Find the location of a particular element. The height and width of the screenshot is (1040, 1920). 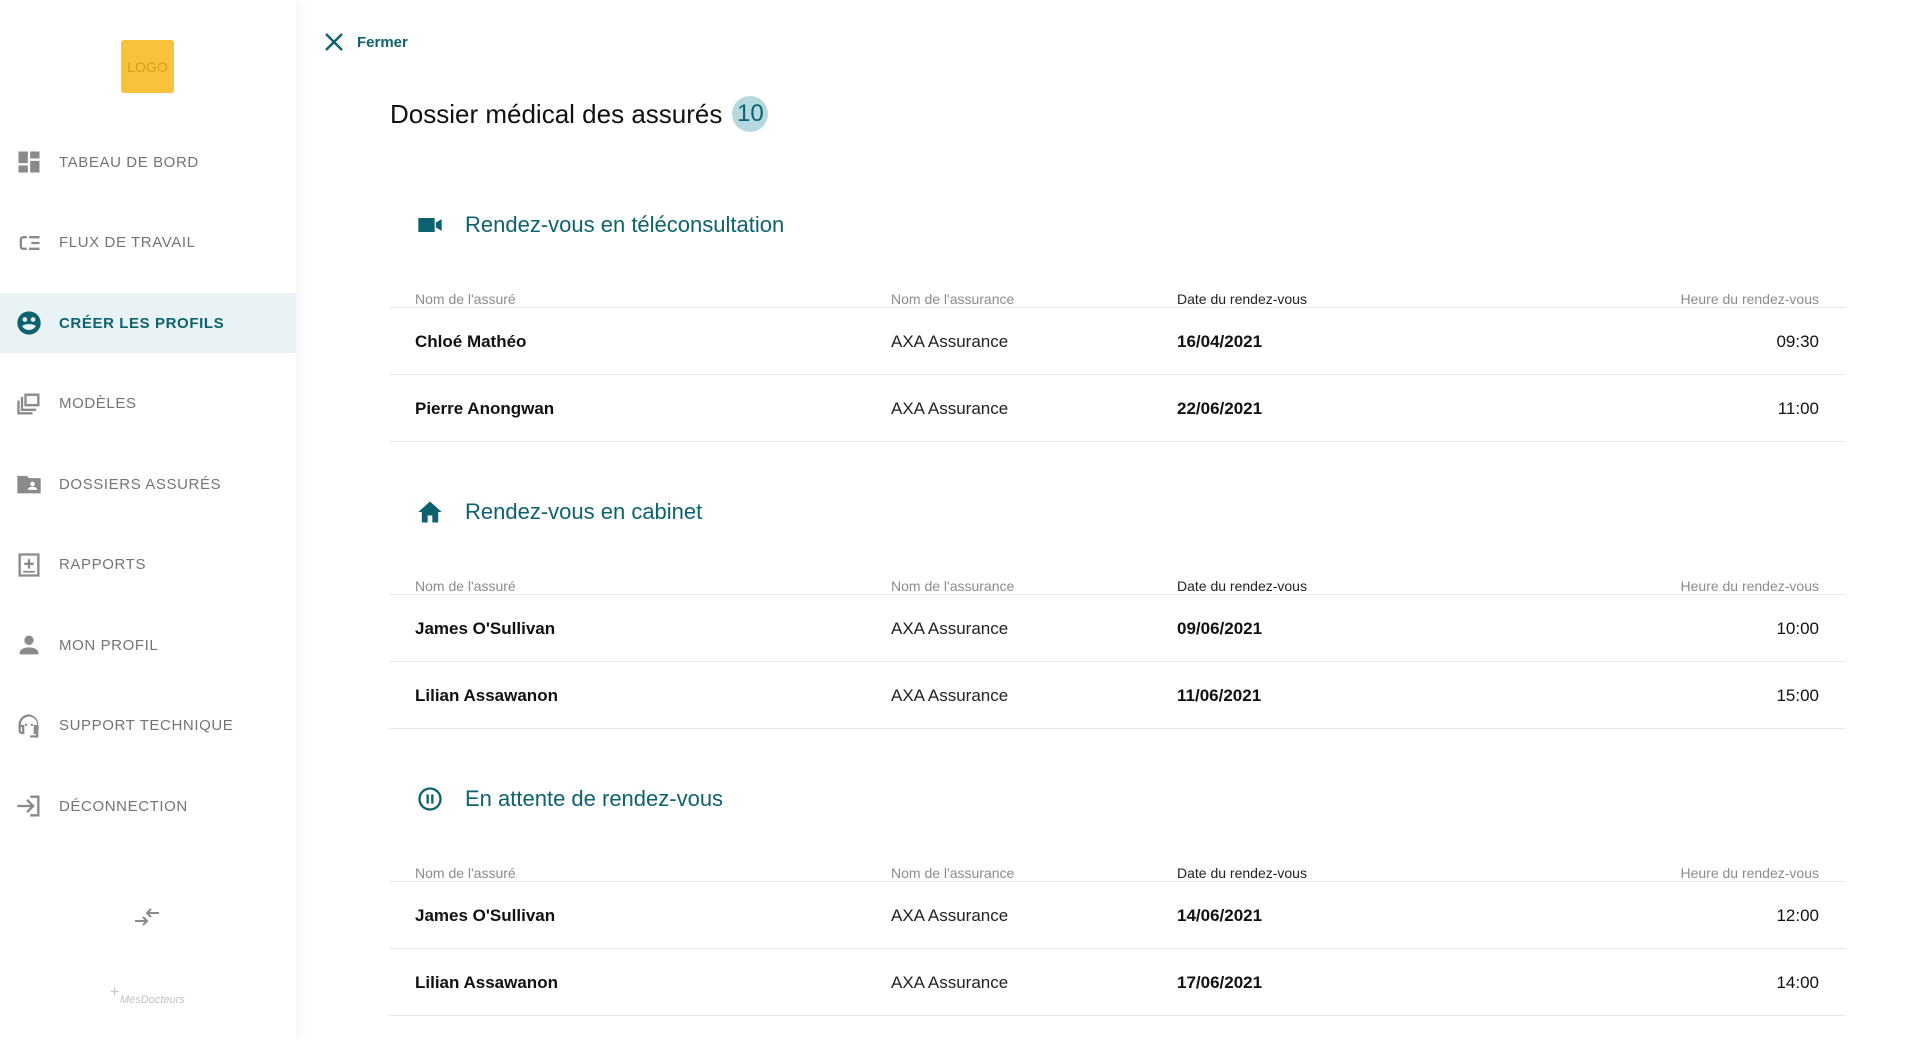

sidebar-item-label: FLUX DE TRAVAIL is located at coordinates (127, 242).